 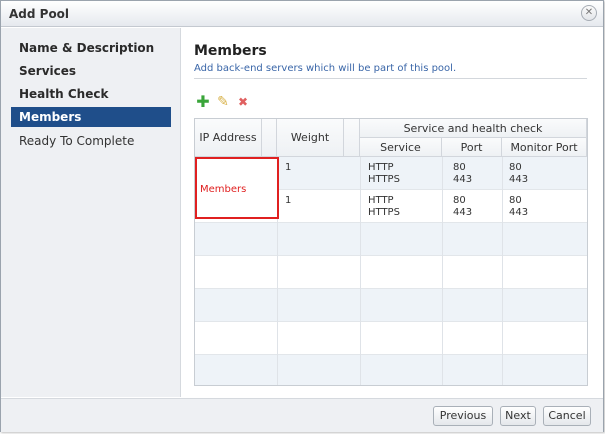 I want to click on ip-annotation-box: Members, so click(x=237, y=188).